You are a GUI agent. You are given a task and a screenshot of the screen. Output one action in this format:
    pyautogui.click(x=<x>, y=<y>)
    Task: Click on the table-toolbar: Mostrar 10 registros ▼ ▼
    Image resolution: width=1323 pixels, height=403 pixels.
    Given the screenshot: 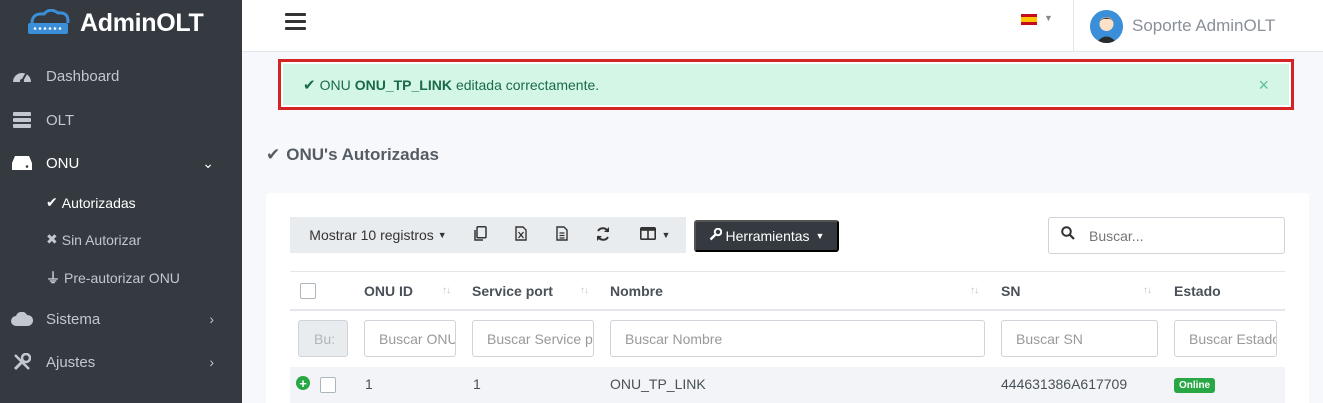 What is the action you would take?
    pyautogui.click(x=488, y=235)
    